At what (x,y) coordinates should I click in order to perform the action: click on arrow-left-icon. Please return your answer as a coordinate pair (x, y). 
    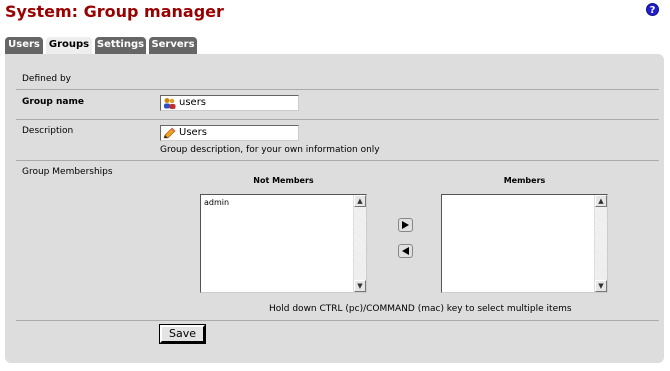
    Looking at the image, I should click on (405, 251).